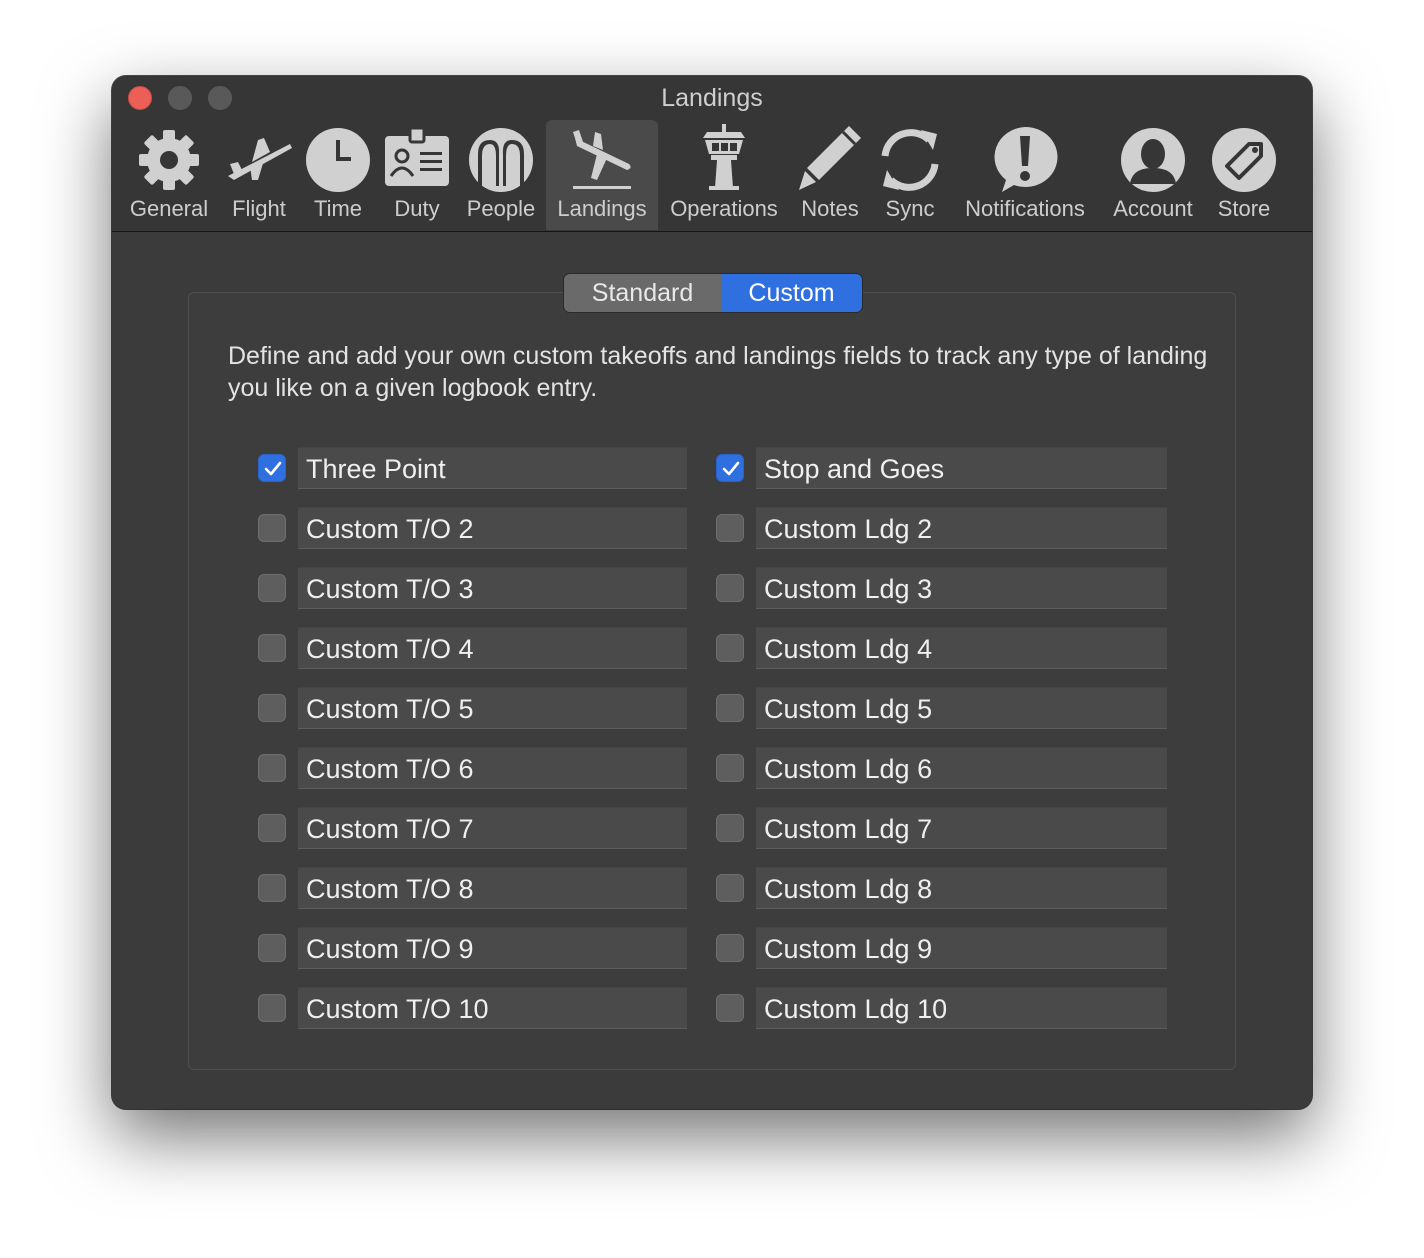 This screenshot has height=1258, width=1424. What do you see at coordinates (712, 708) in the screenshot?
I see `landing-row: Custom Ldg 5` at bounding box center [712, 708].